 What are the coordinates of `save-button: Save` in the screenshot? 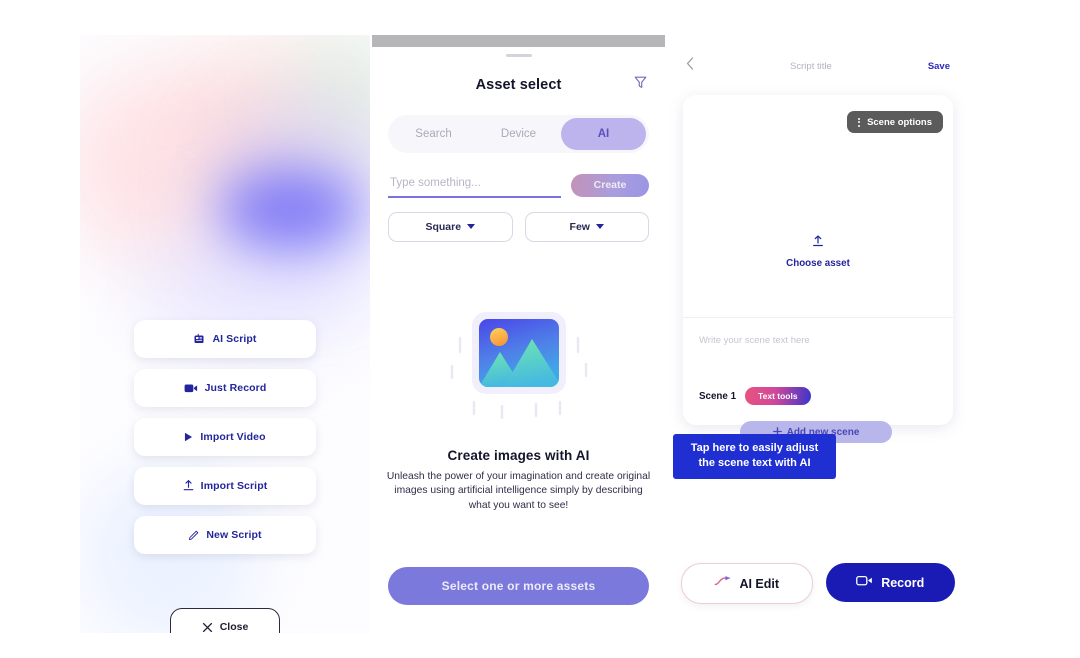 It's located at (939, 66).